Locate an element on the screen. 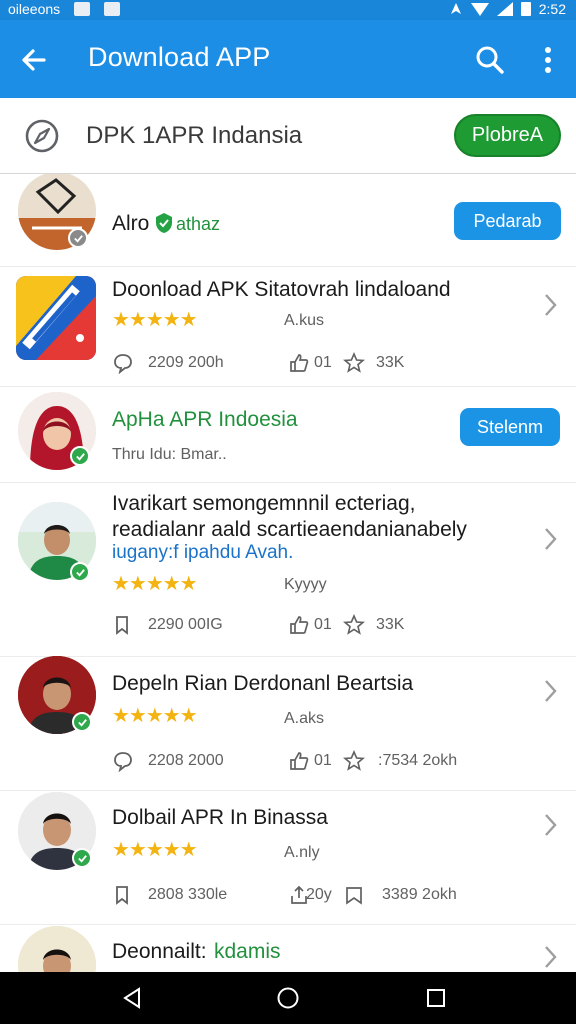 The image size is (576, 1024). item-stat-downloads: 2209 200h is located at coordinates (186, 362).